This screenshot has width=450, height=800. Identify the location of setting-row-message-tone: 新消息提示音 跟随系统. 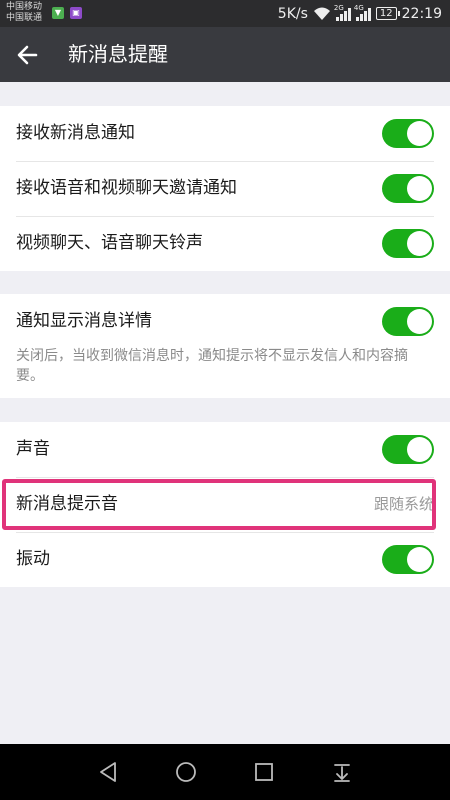
(225, 504).